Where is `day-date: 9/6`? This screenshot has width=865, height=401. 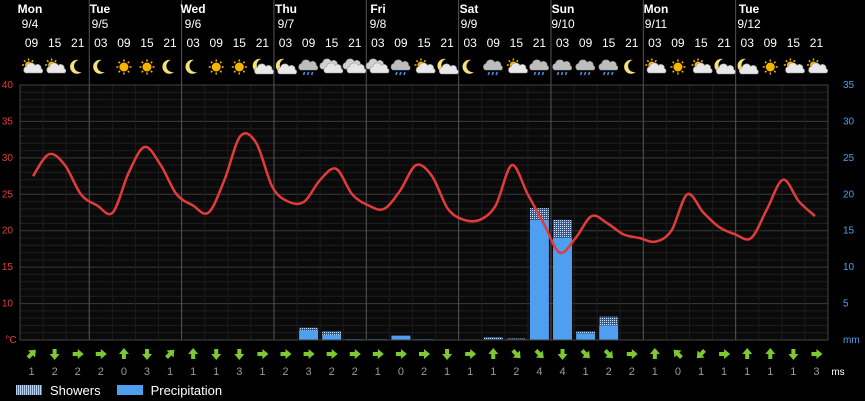
day-date: 9/6 is located at coordinates (193, 24).